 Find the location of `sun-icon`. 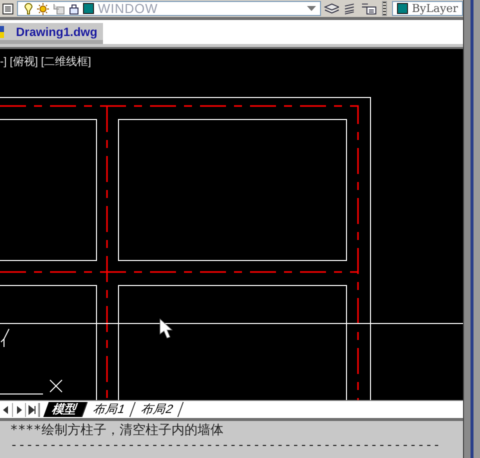

sun-icon is located at coordinates (42, 8).